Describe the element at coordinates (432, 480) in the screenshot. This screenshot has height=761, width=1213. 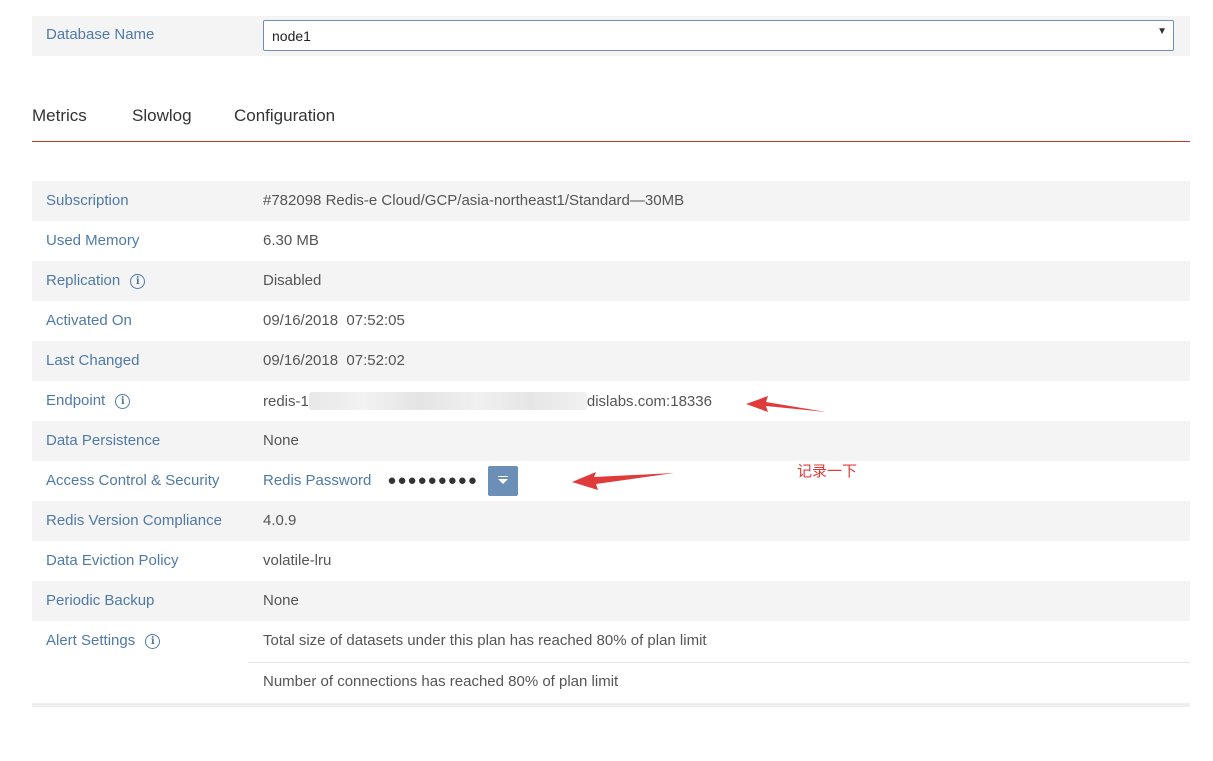
I see `redis-password-mask: ●●●●●●●●●` at that location.